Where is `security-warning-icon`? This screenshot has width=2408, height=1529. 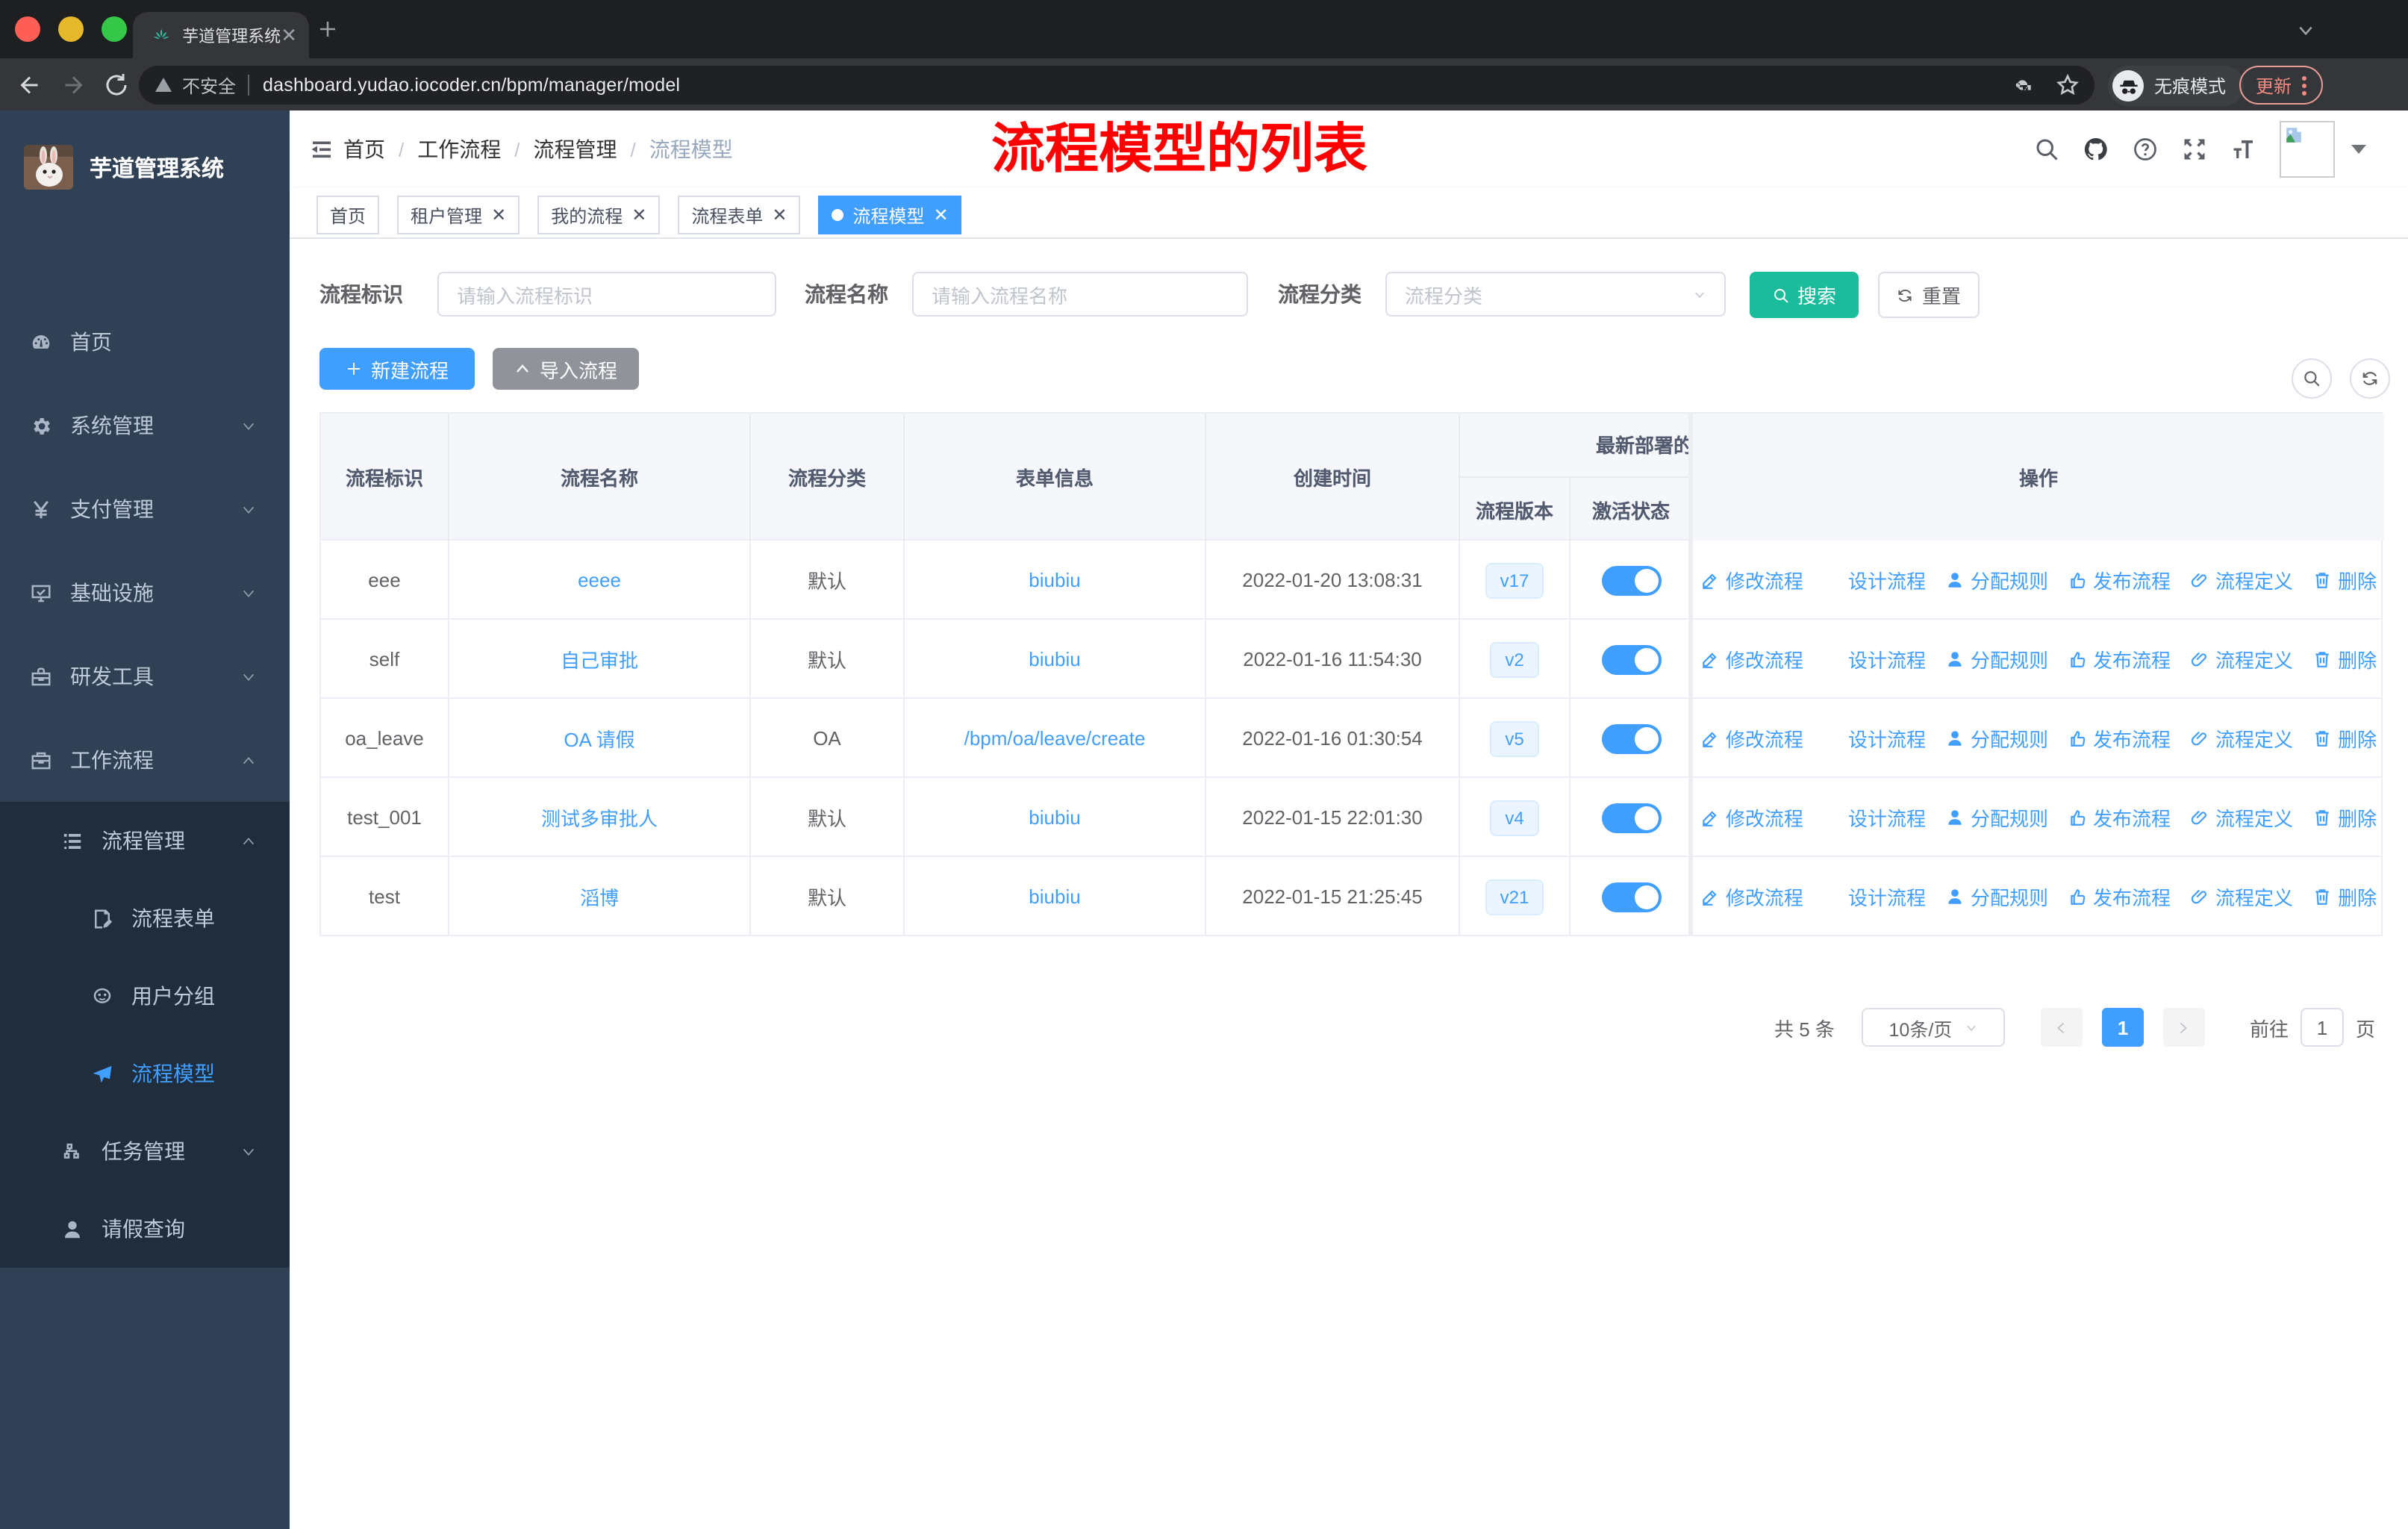
security-warning-icon is located at coordinates (163, 85).